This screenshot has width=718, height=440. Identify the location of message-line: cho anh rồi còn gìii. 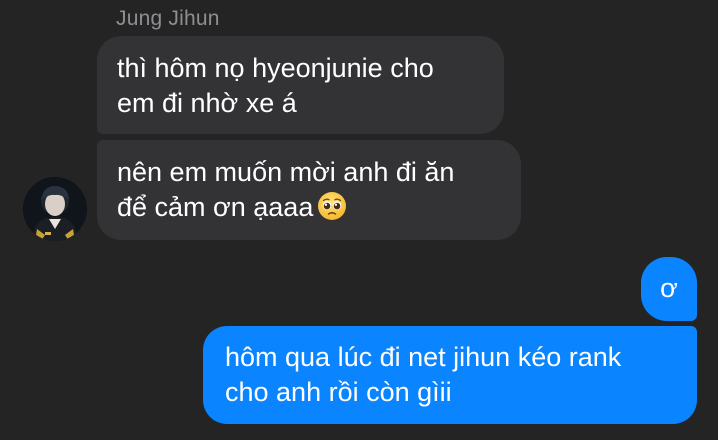
(338, 392).